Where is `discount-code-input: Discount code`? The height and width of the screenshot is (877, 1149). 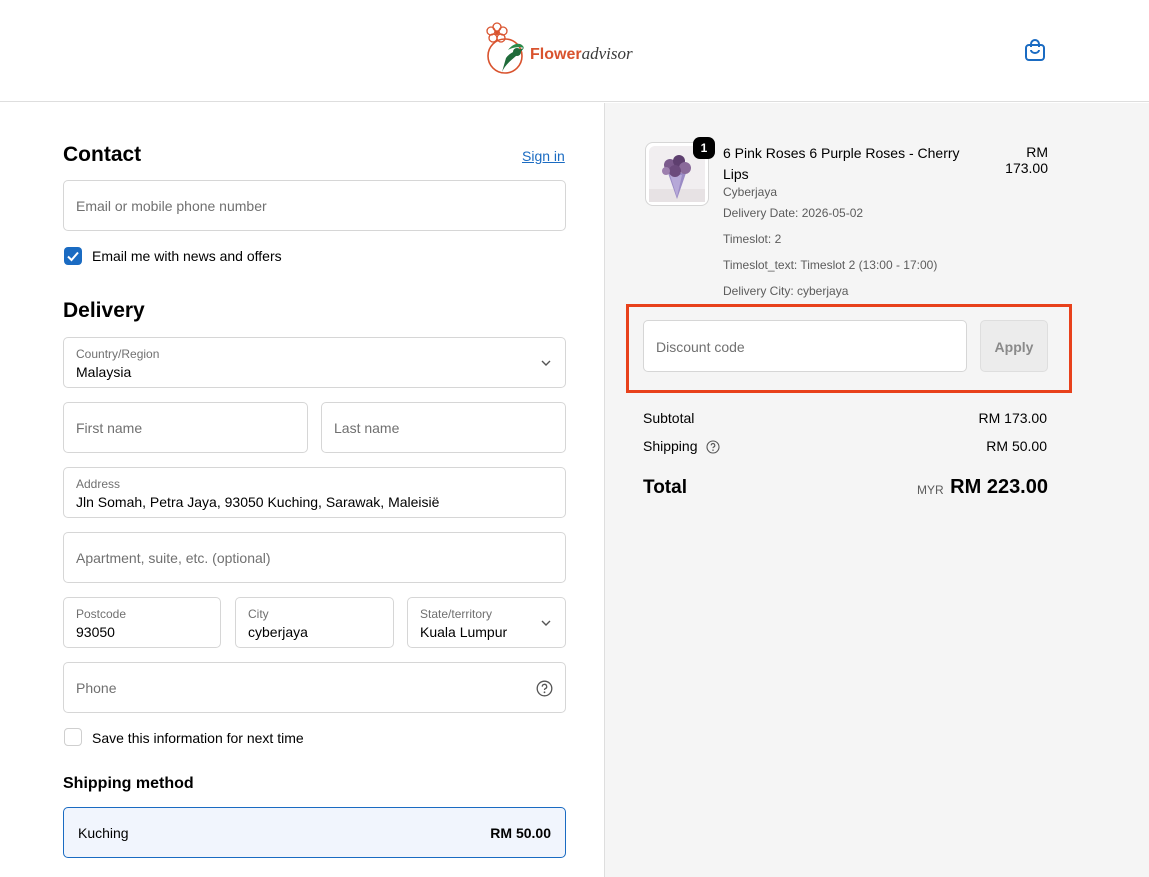 discount-code-input: Discount code is located at coordinates (805, 346).